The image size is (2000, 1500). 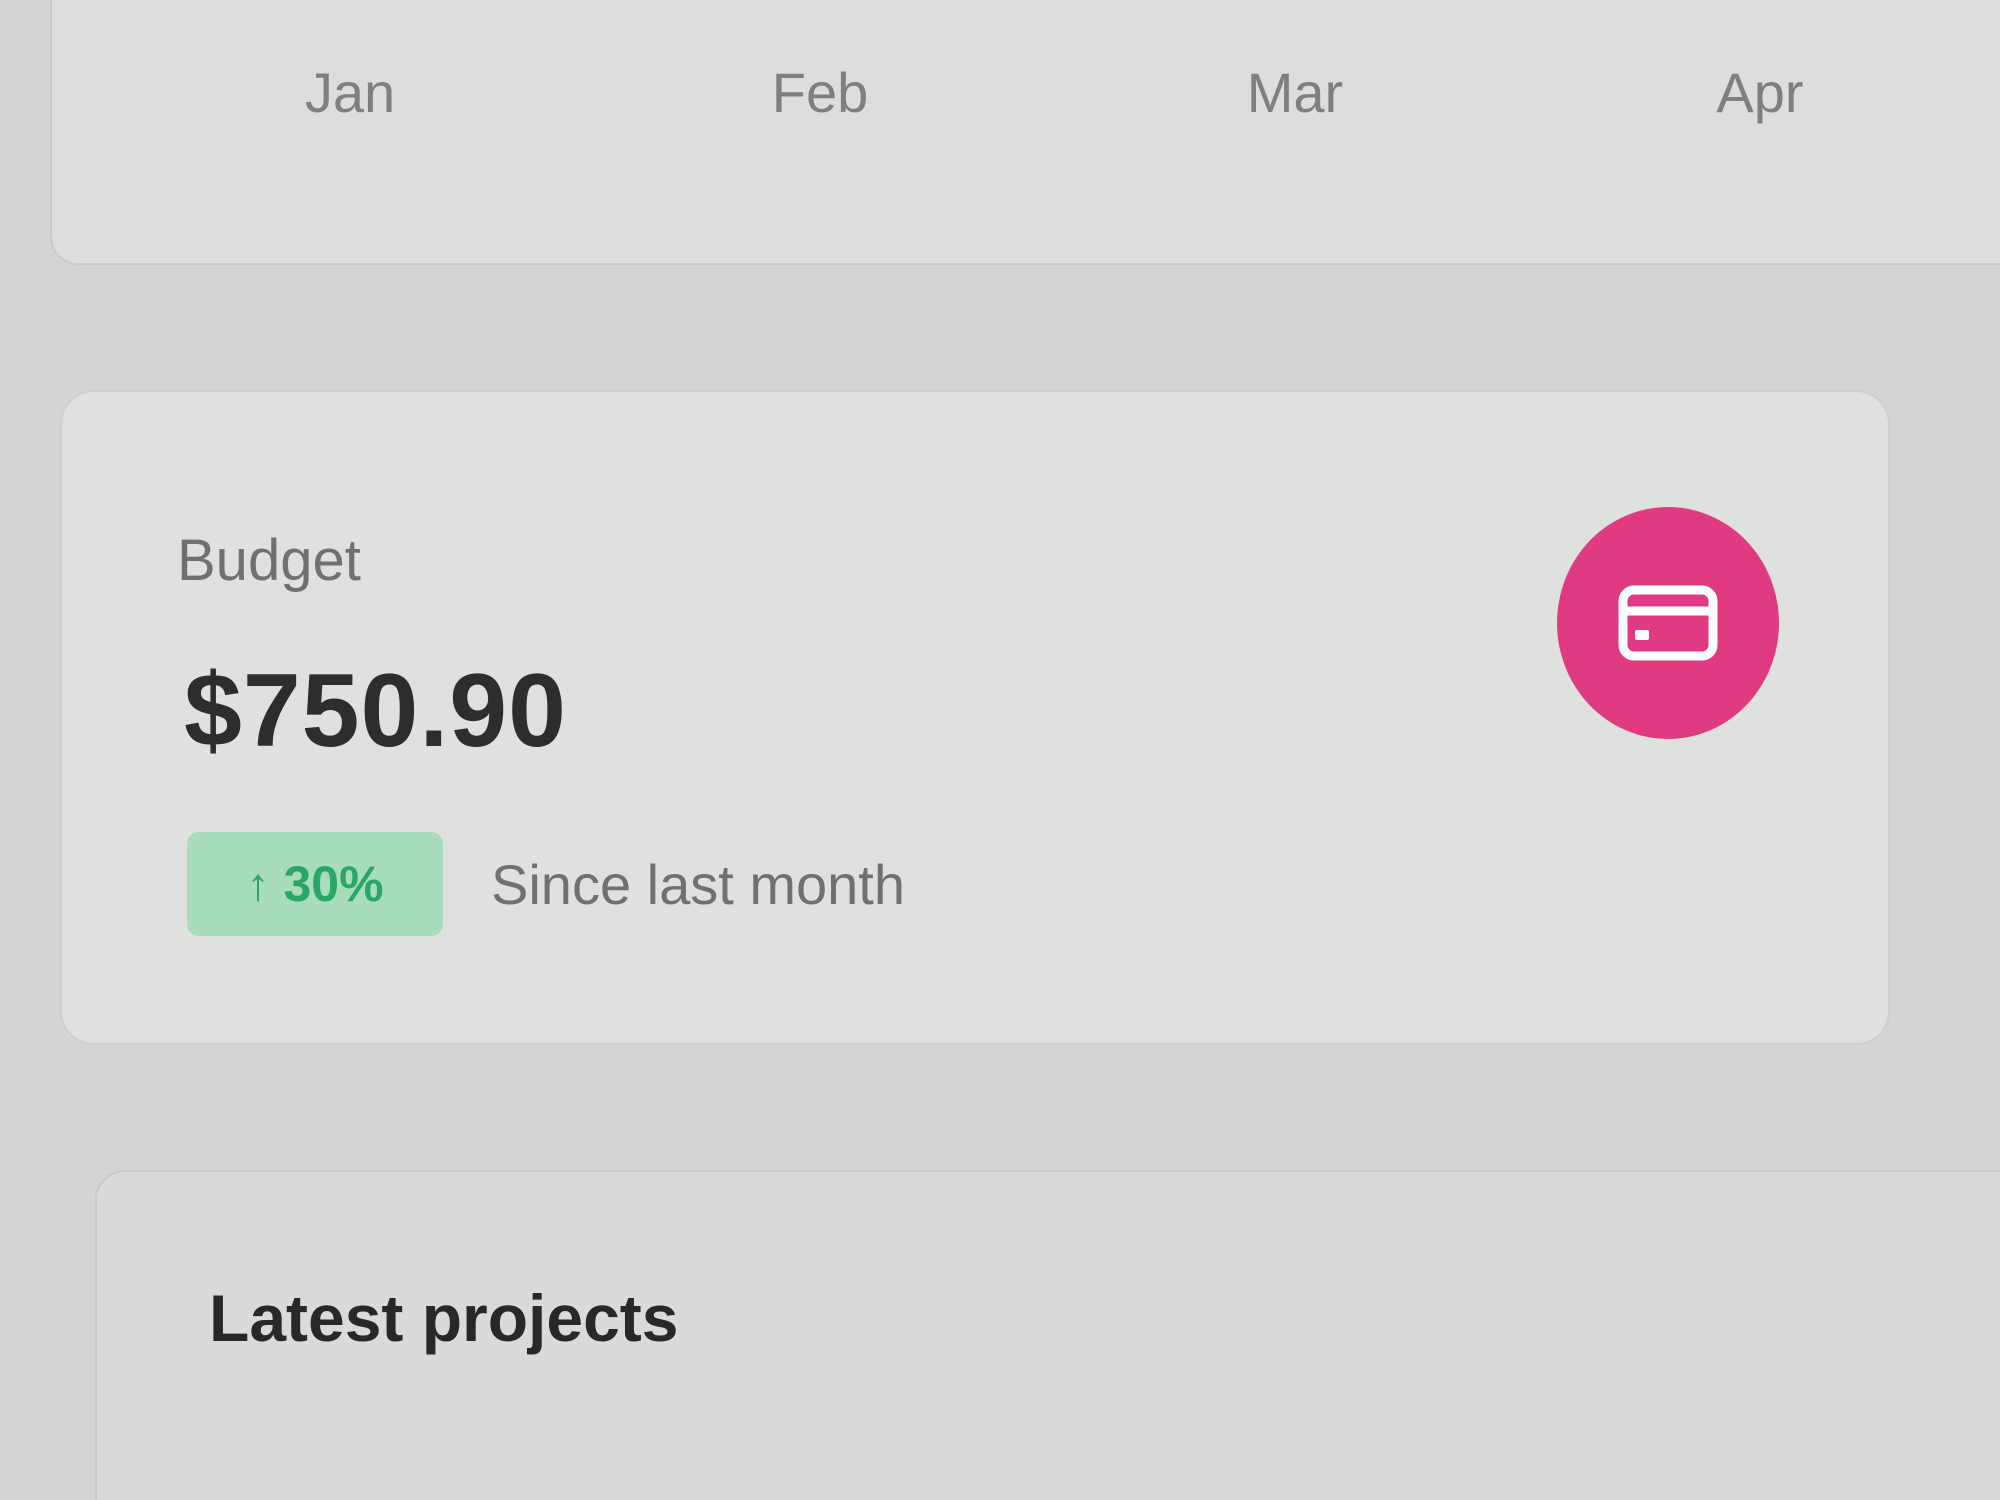 I want to click on x-tick-label: Feb, so click(x=820, y=92).